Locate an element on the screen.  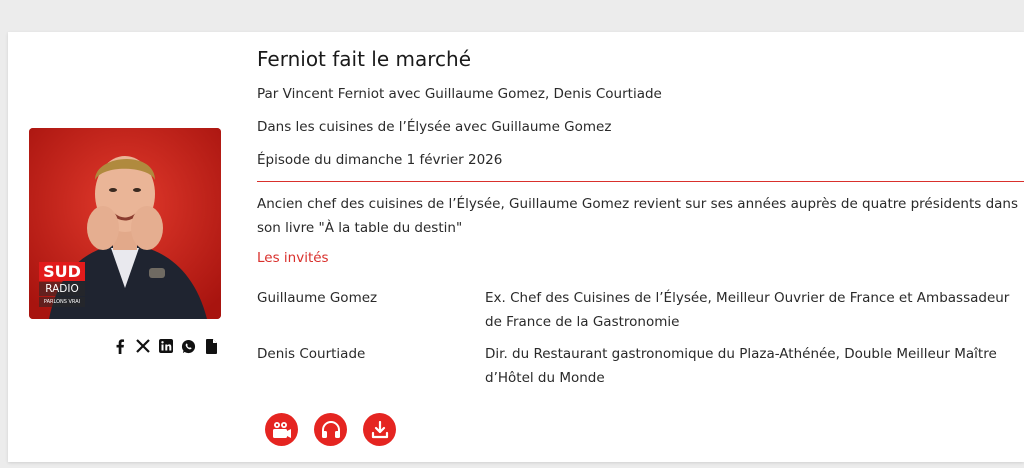
linkedin-icon is located at coordinates (165, 346).